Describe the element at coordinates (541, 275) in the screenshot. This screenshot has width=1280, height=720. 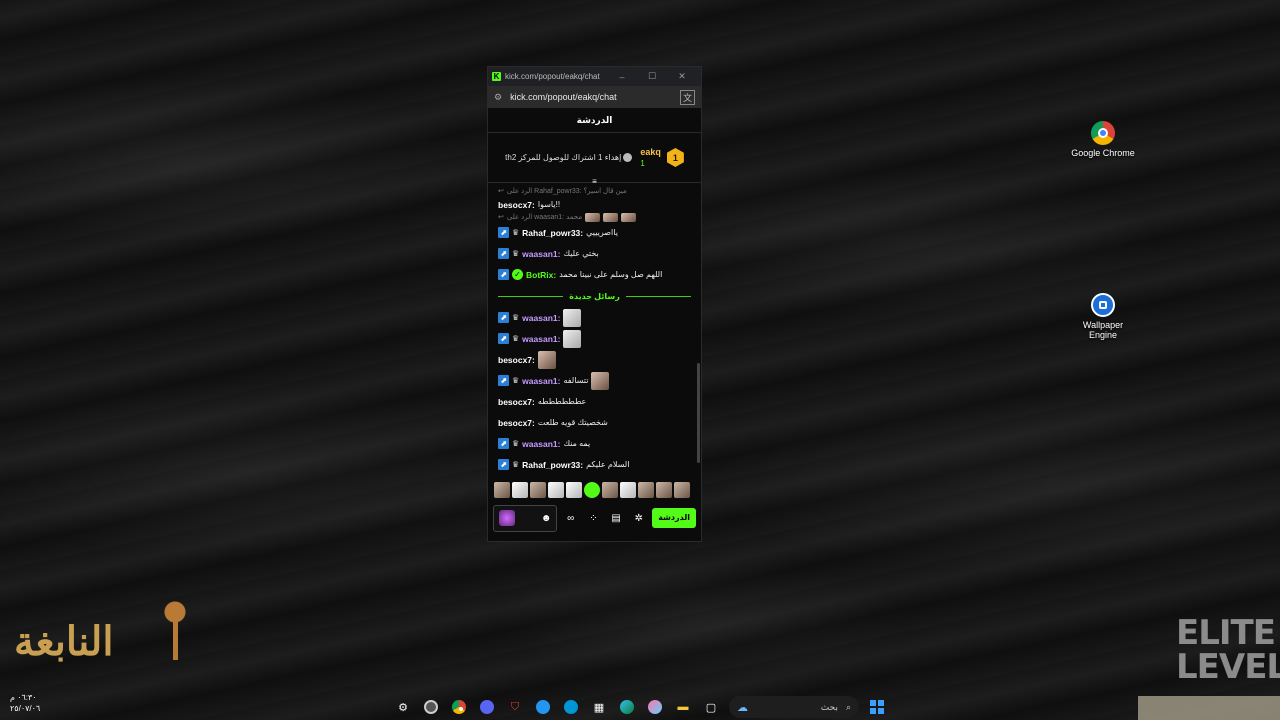
I see `chat-username: BotRix:` at that location.